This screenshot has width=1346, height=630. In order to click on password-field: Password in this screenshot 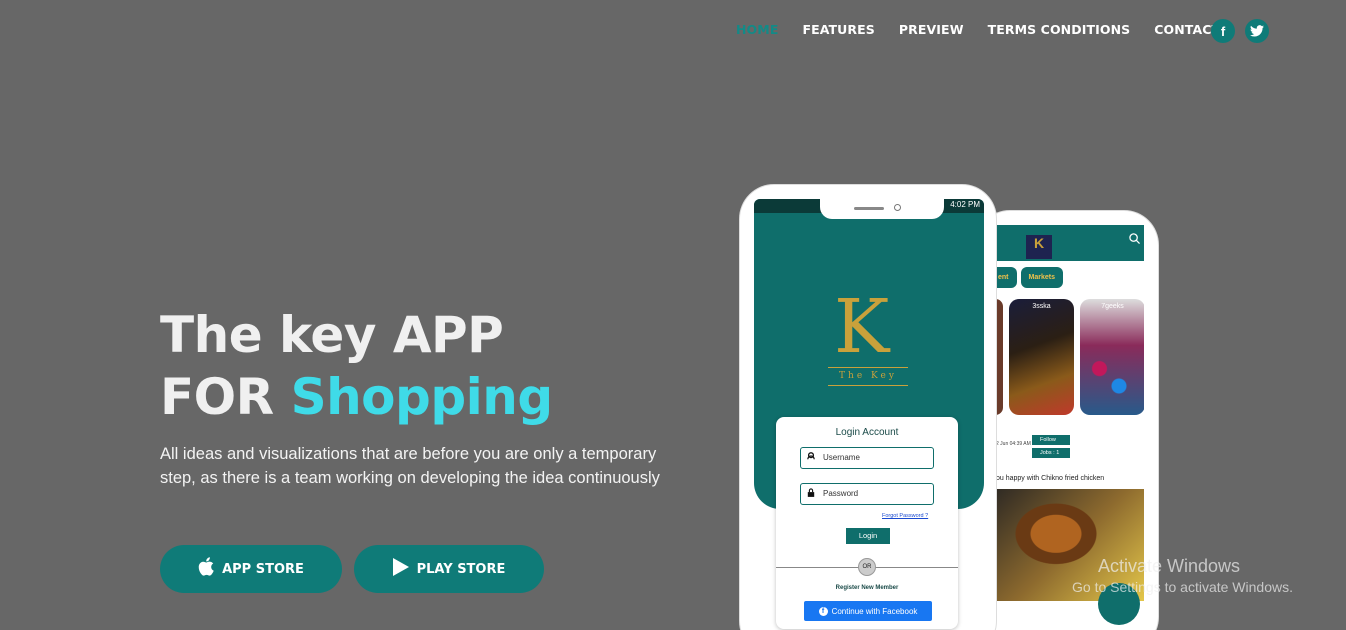, I will do `click(867, 494)`.